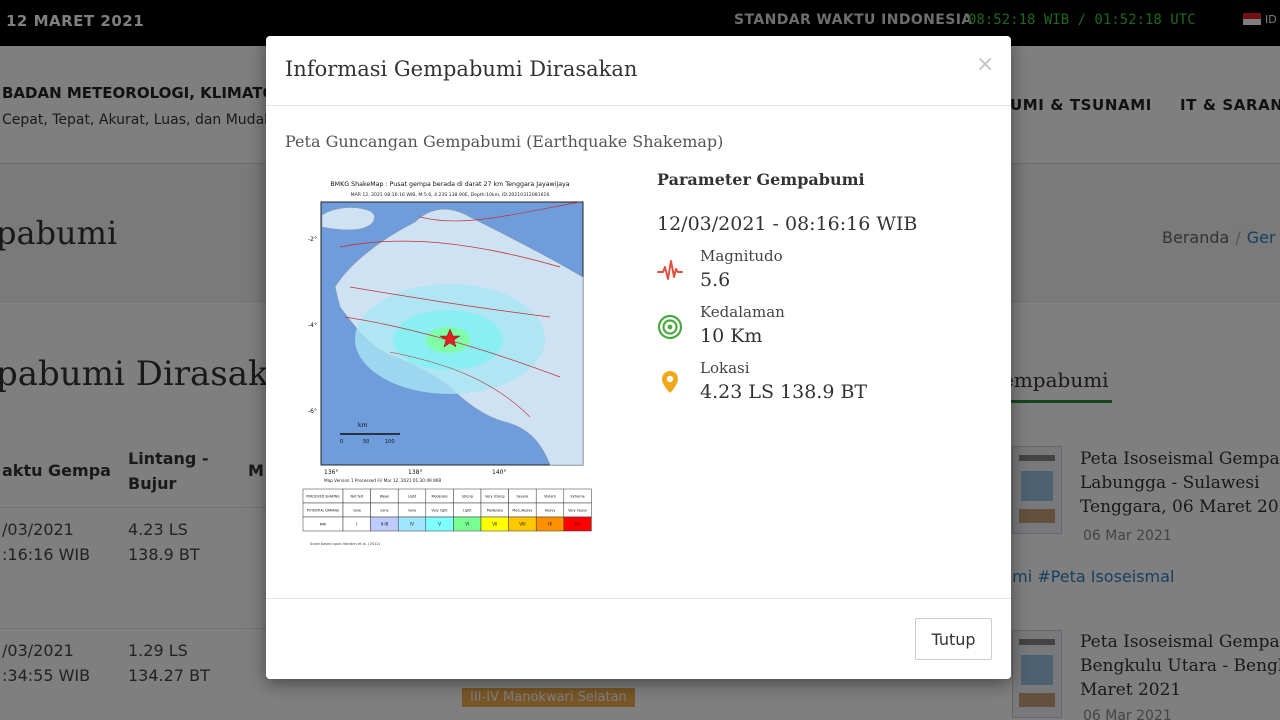 The height and width of the screenshot is (720, 1280). I want to click on legend-cell-text: Heavy, so click(550, 511).